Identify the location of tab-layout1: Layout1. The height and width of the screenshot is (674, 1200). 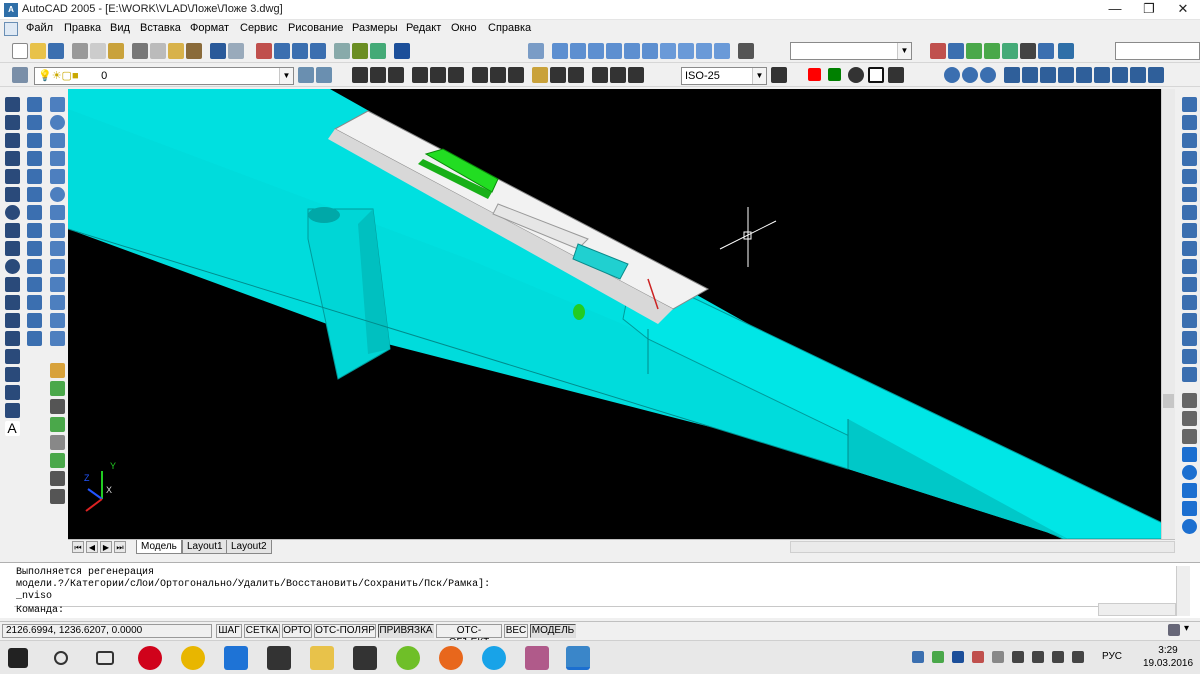
(205, 547).